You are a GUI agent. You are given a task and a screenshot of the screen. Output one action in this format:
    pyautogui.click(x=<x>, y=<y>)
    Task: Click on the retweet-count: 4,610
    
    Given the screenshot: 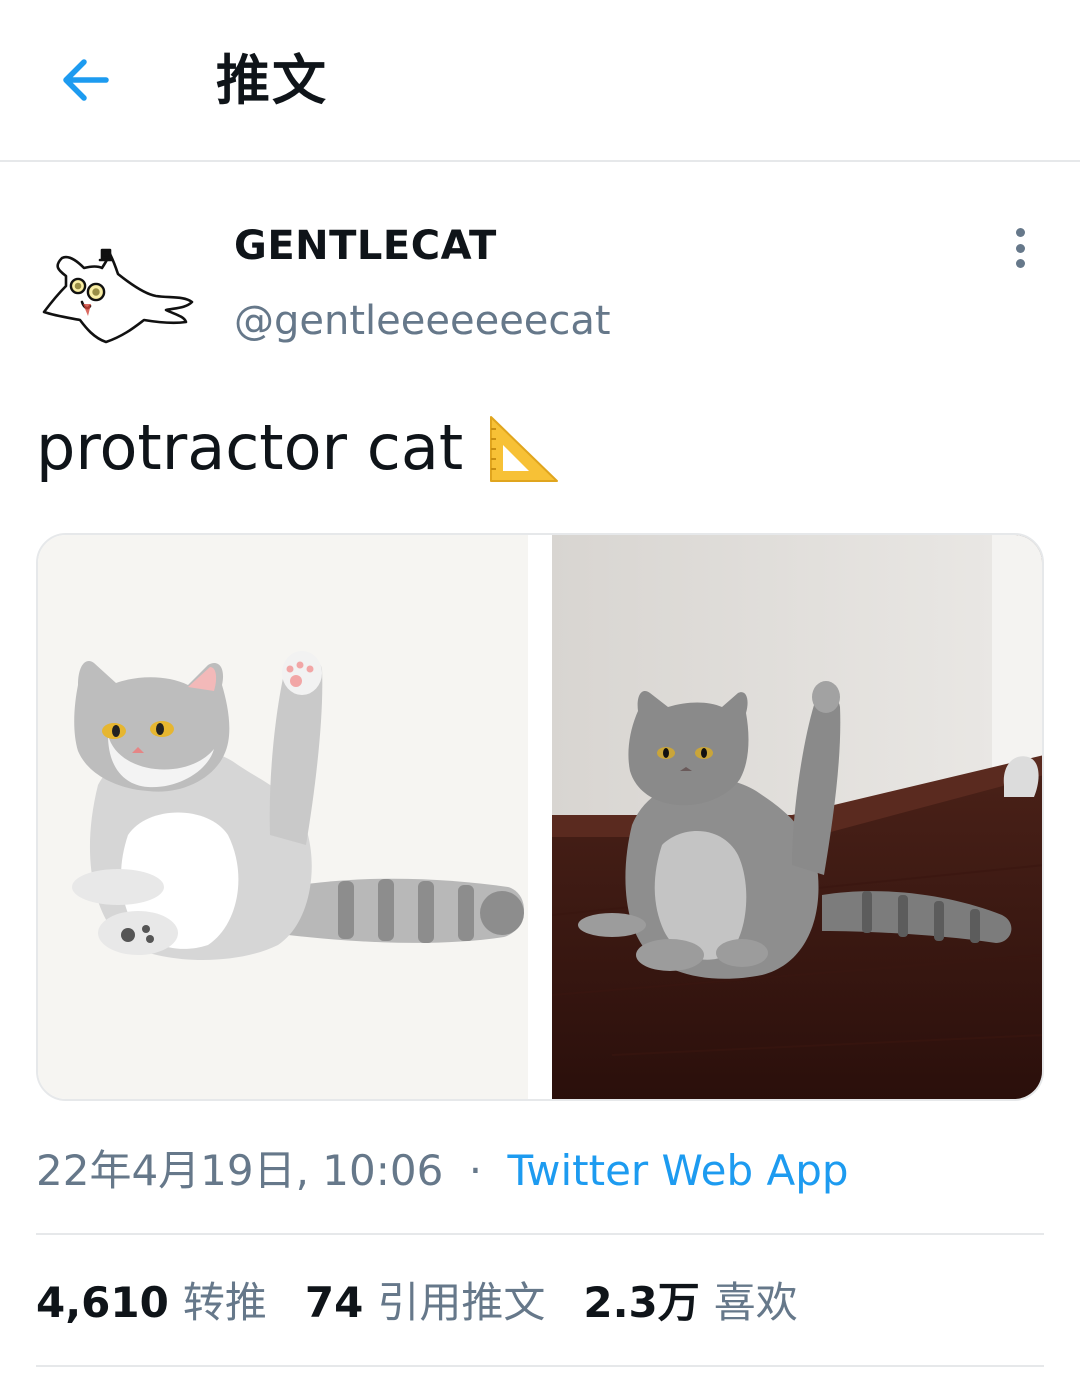 What is the action you would take?
    pyautogui.click(x=102, y=1302)
    